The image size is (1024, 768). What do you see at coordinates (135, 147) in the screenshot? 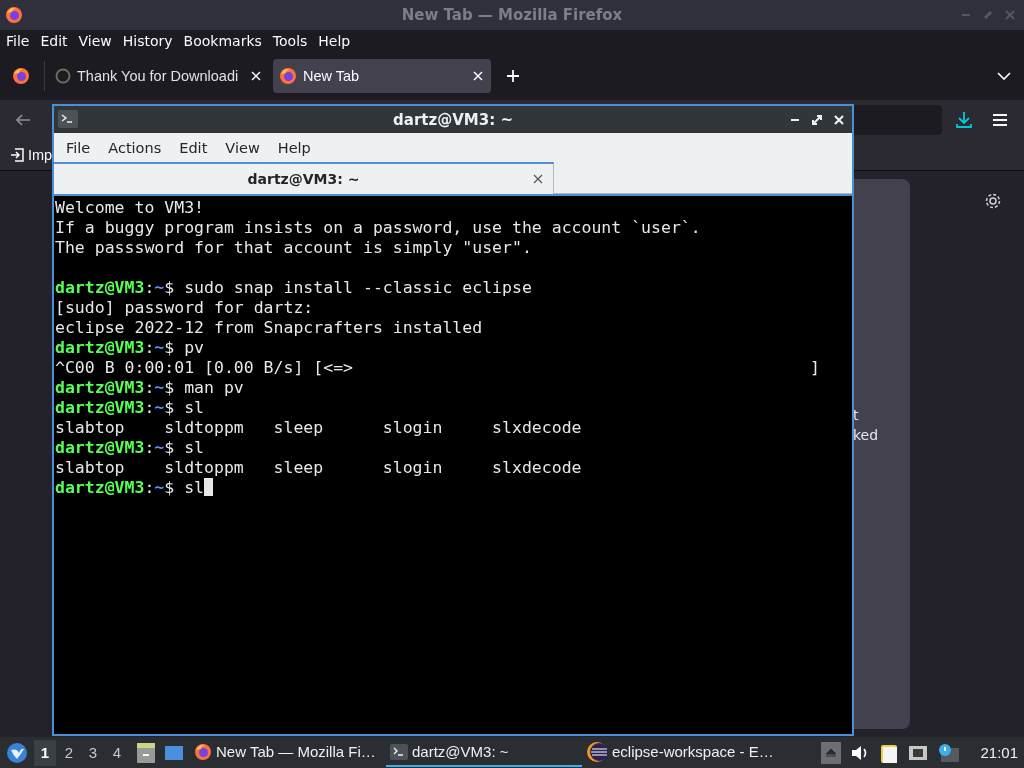
I see `menu-item: Actions` at bounding box center [135, 147].